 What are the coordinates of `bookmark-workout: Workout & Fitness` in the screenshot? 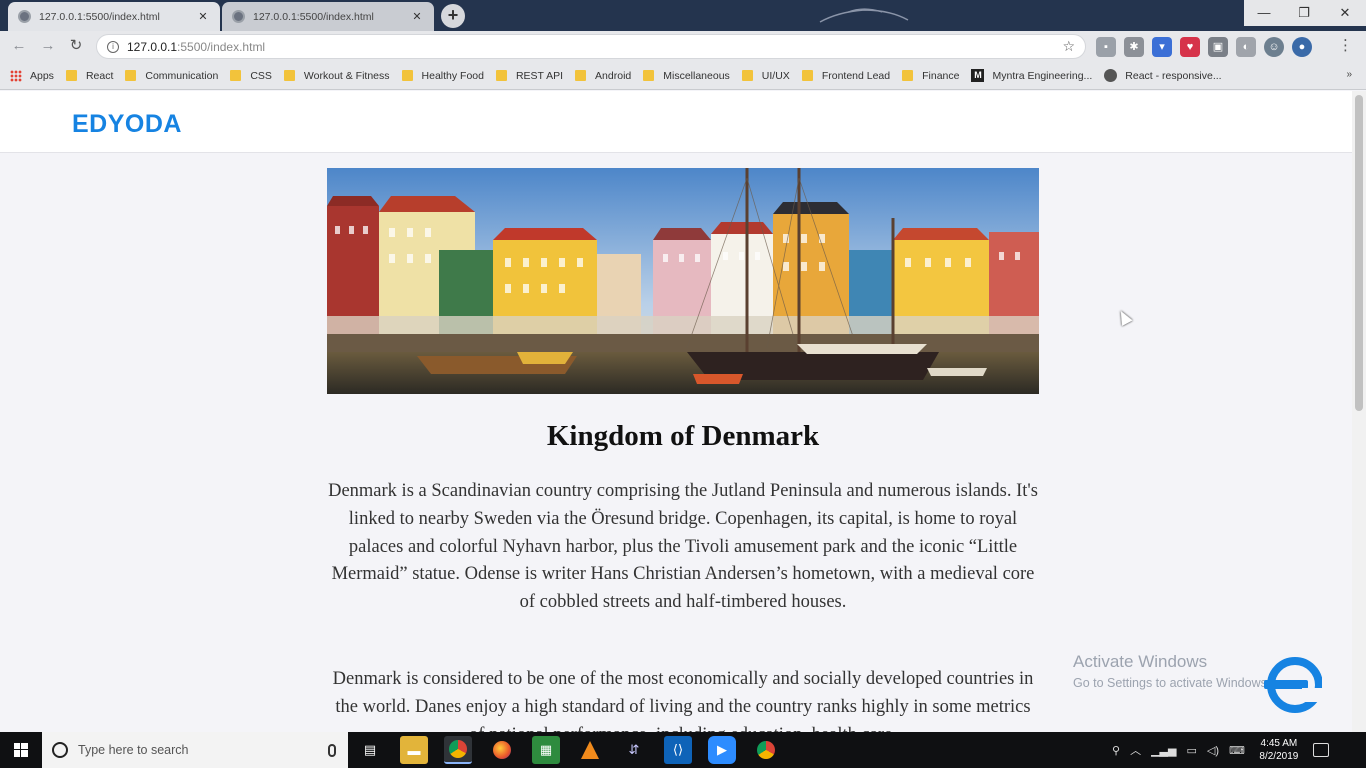 It's located at (336, 75).